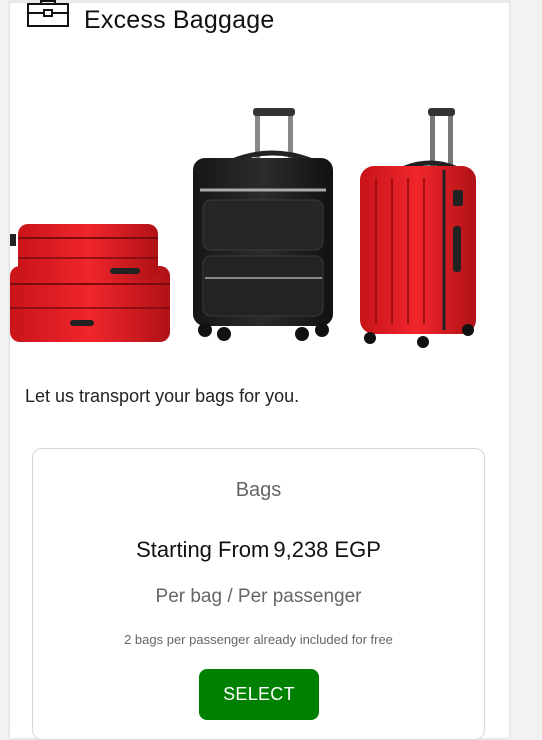 This screenshot has height=740, width=542. I want to click on section-title: Excess Baggage, so click(179, 20).